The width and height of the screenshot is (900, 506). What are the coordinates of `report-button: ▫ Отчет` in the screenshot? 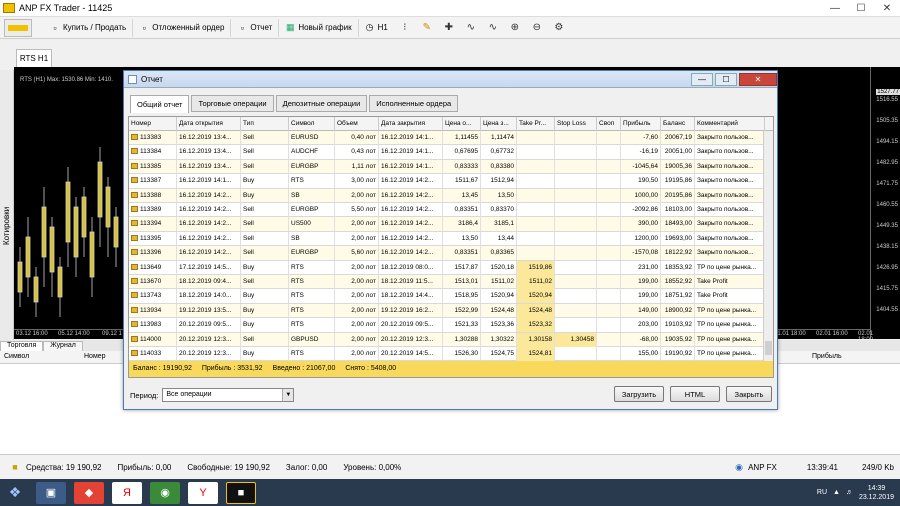 It's located at (255, 27).